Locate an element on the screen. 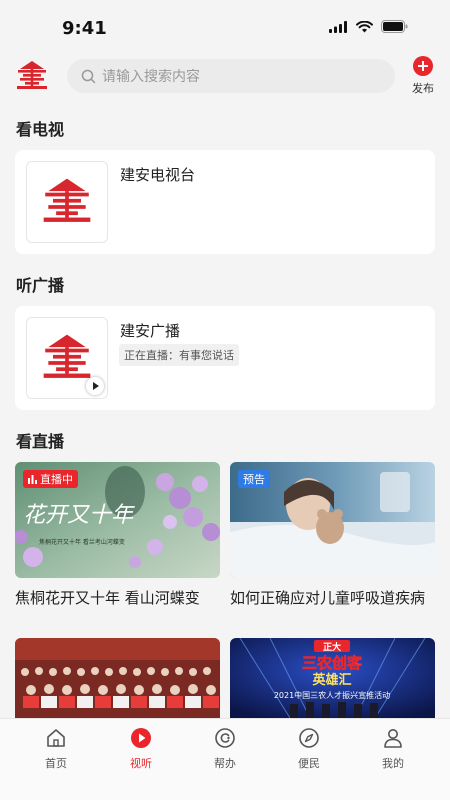  live-item-title: 焦桐花开又十年 看山河蝶变 is located at coordinates (107, 597).